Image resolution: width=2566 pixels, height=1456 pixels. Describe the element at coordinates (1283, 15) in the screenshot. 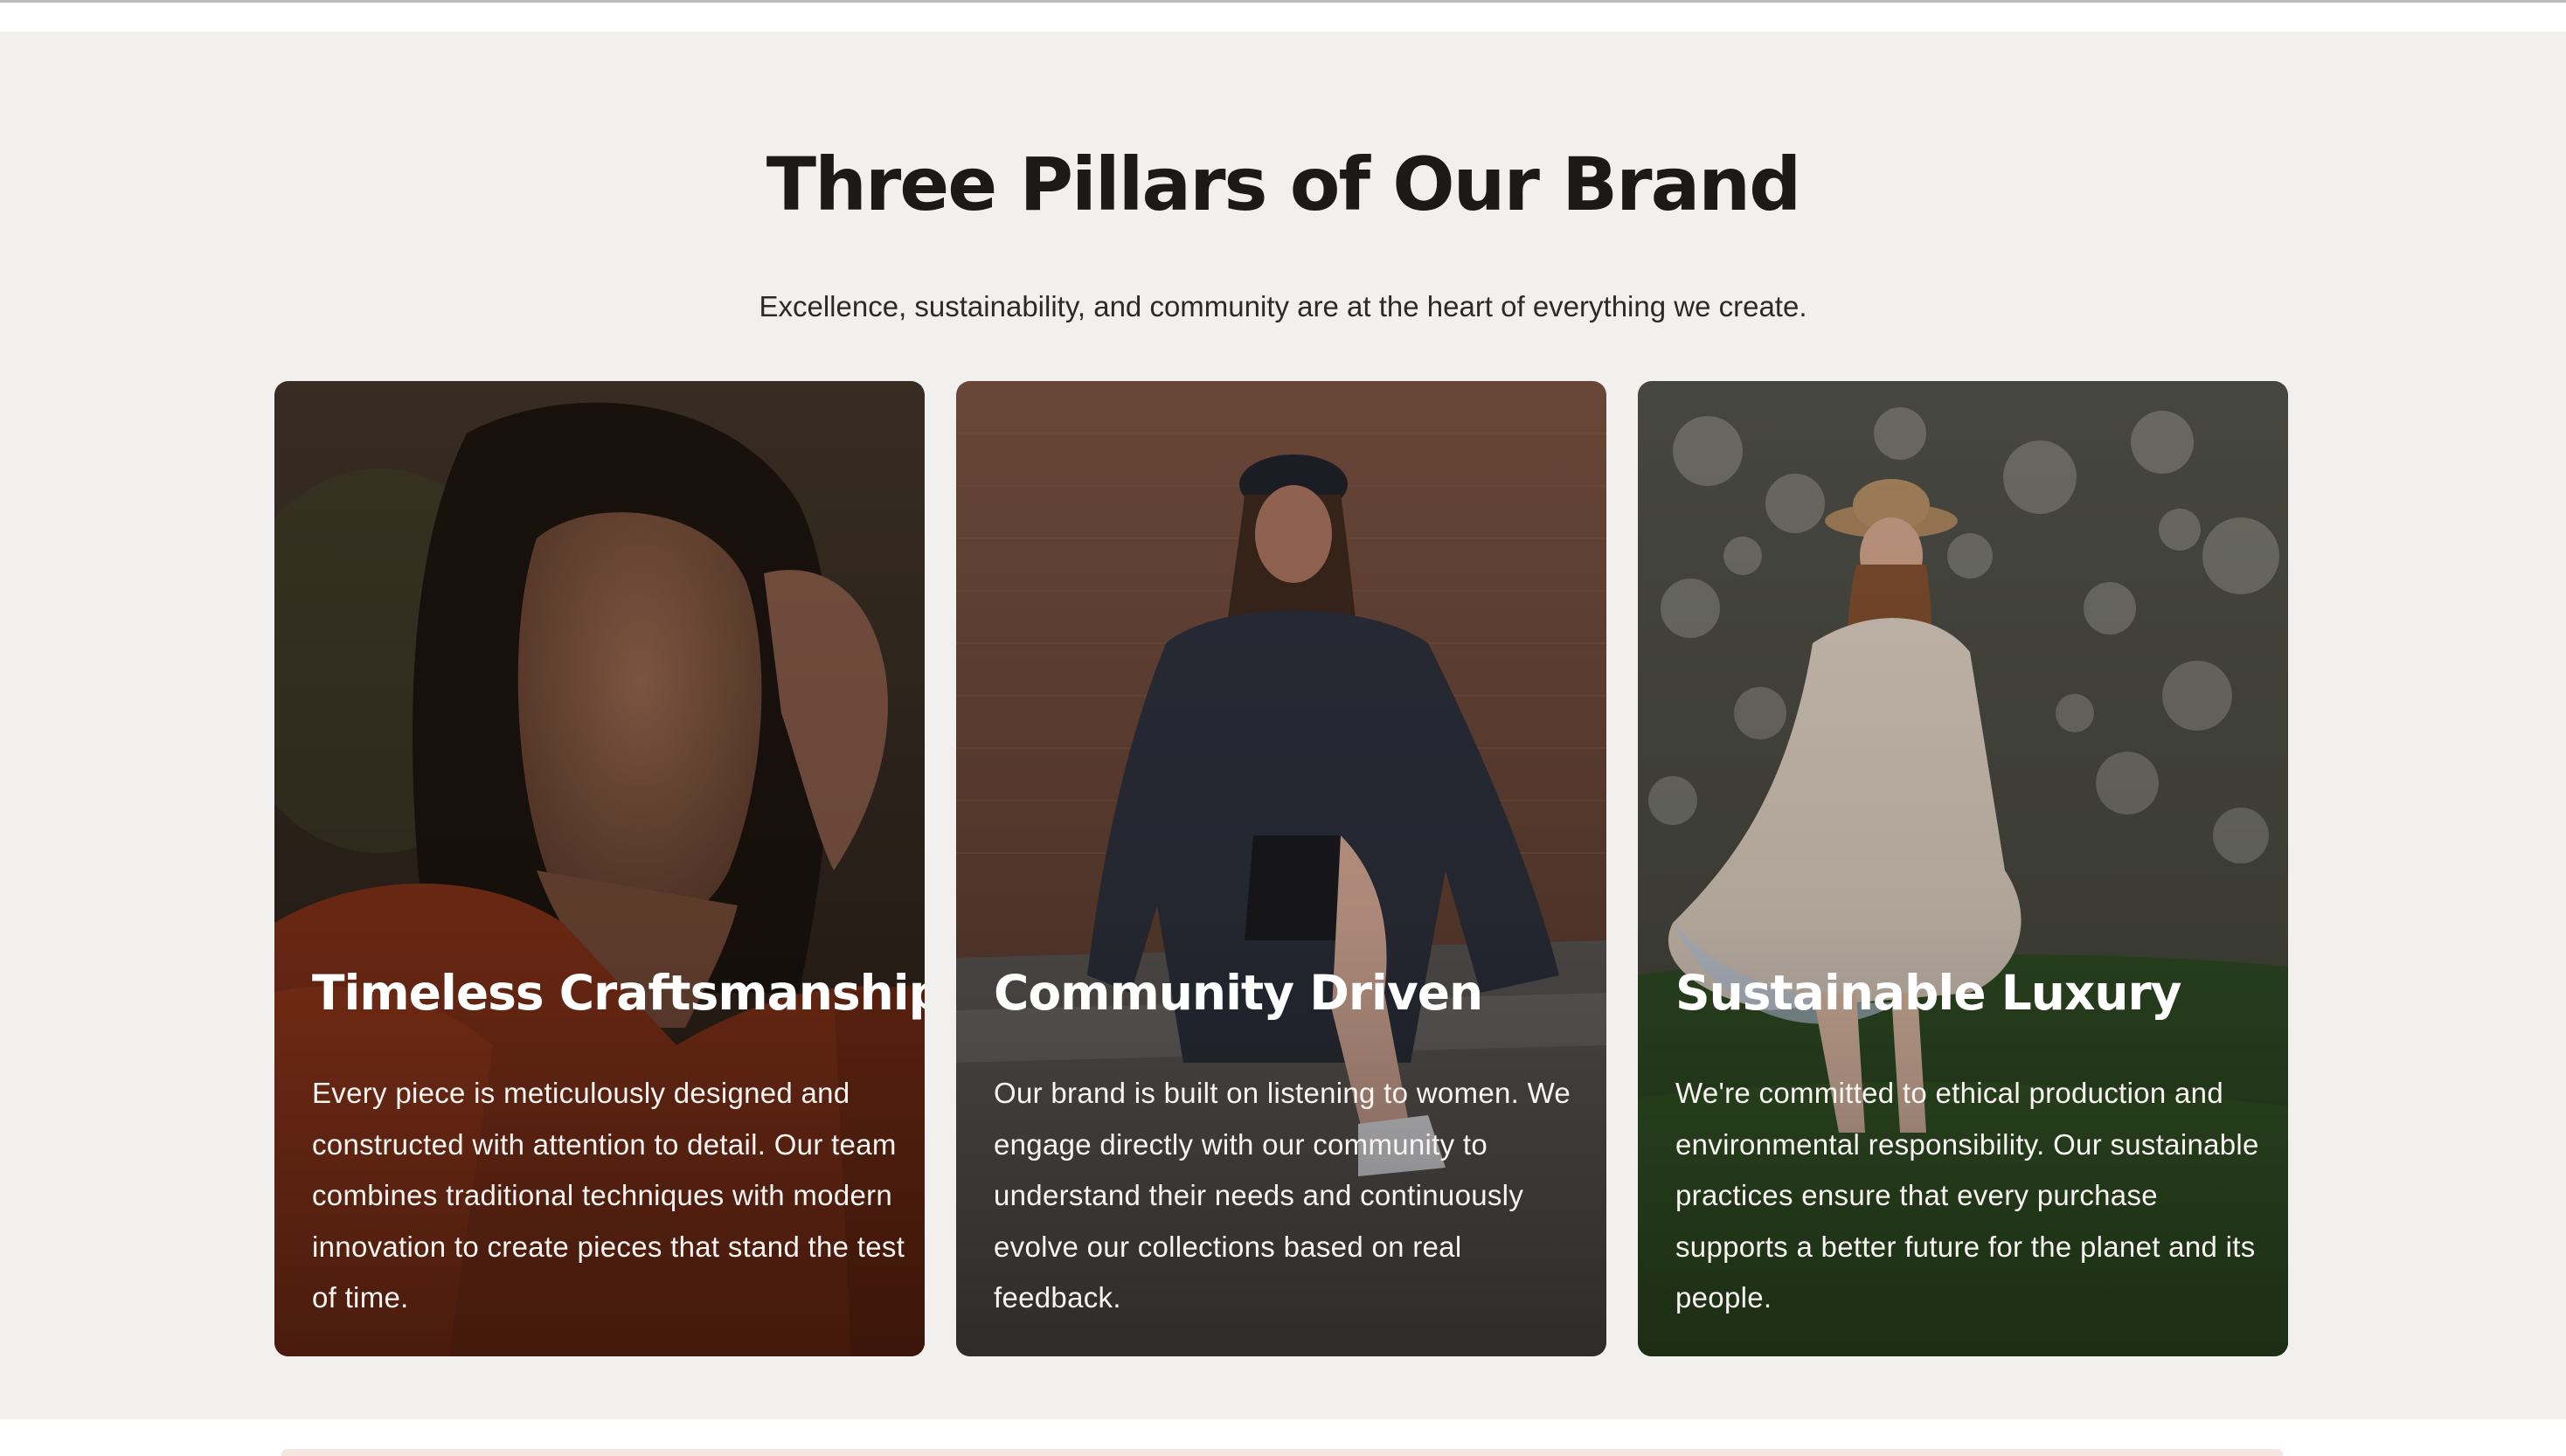

I see `top-divider` at that location.